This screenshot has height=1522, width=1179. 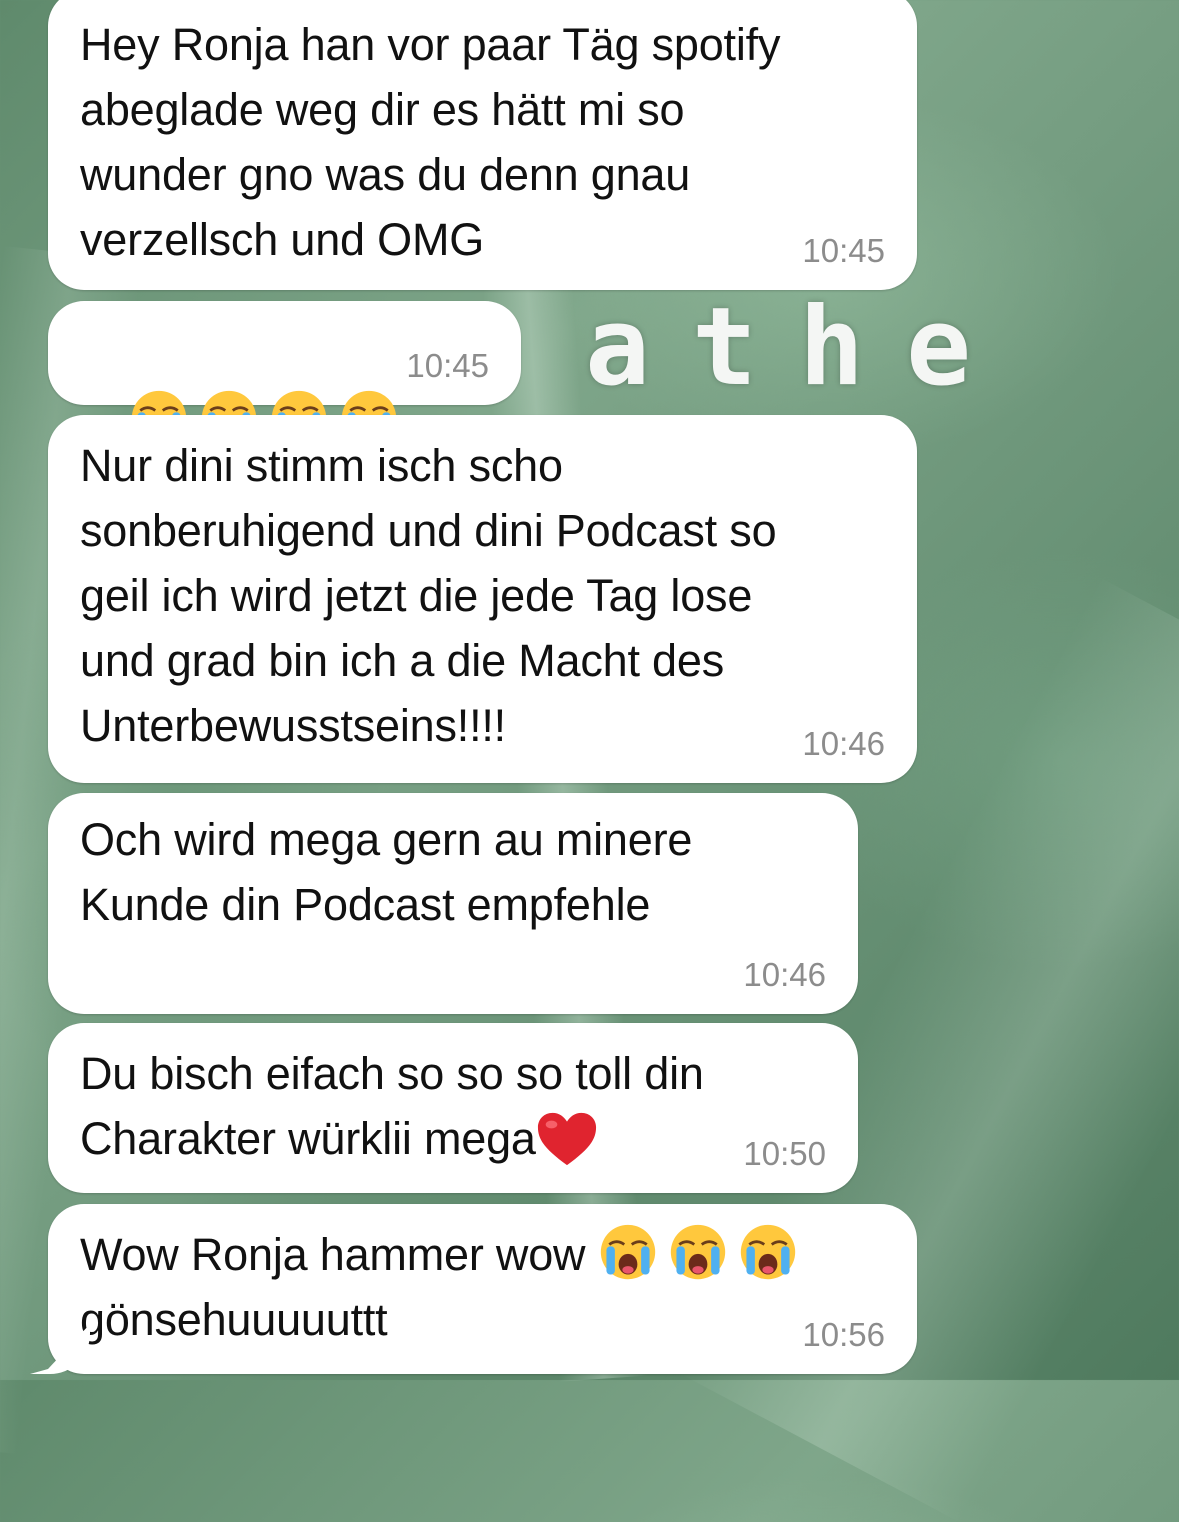 I want to click on message-bubble: 10:45, so click(x=284, y=373).